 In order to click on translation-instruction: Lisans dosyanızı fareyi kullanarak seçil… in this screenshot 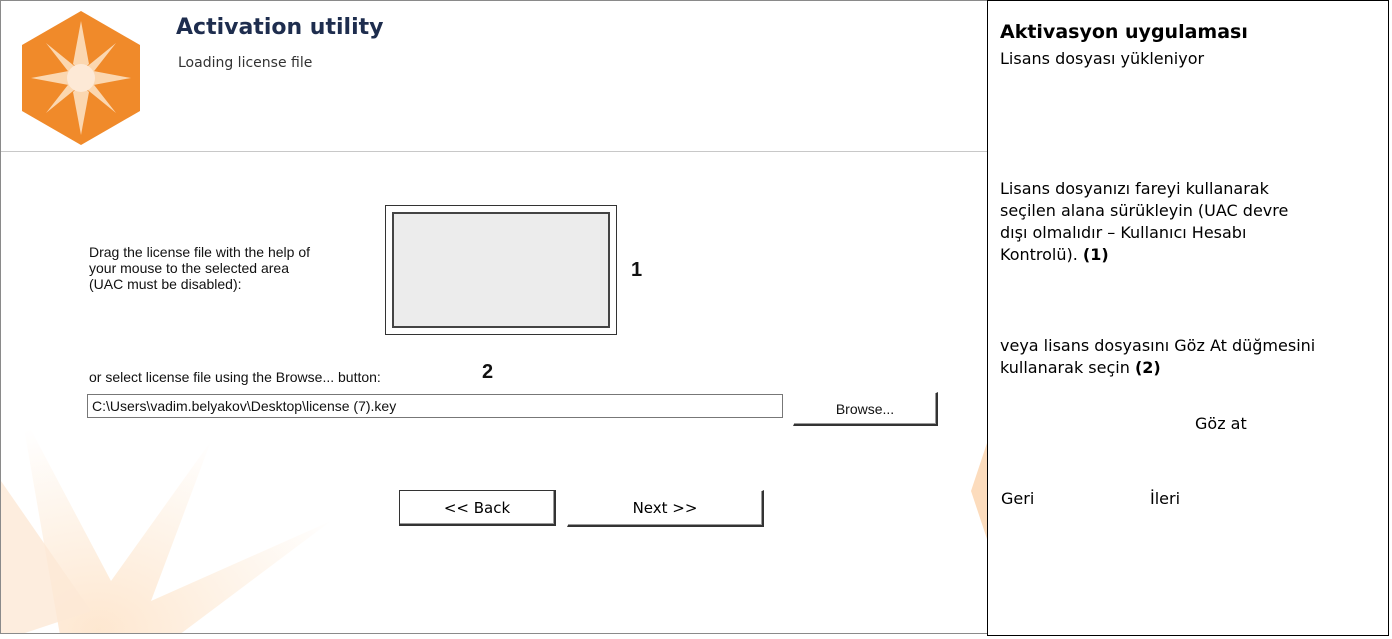, I will do `click(1150, 222)`.